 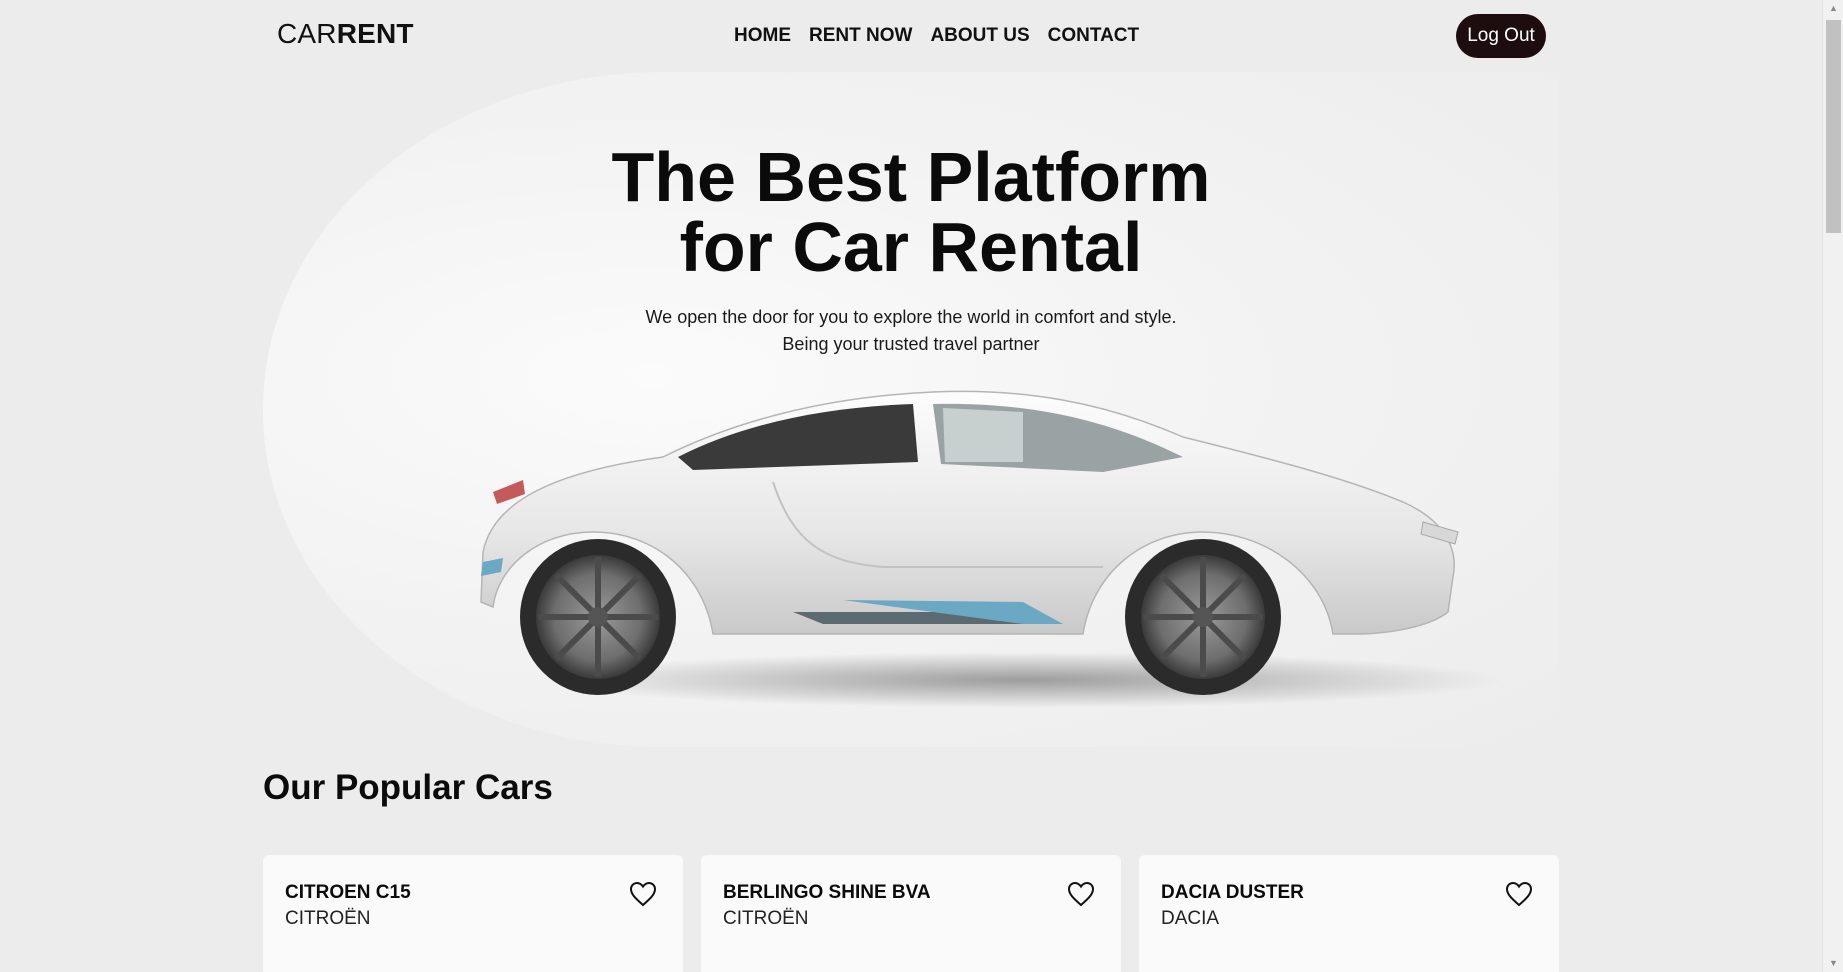 What do you see at coordinates (827, 892) in the screenshot?
I see `car-name: BERLINGO SHINE BVA` at bounding box center [827, 892].